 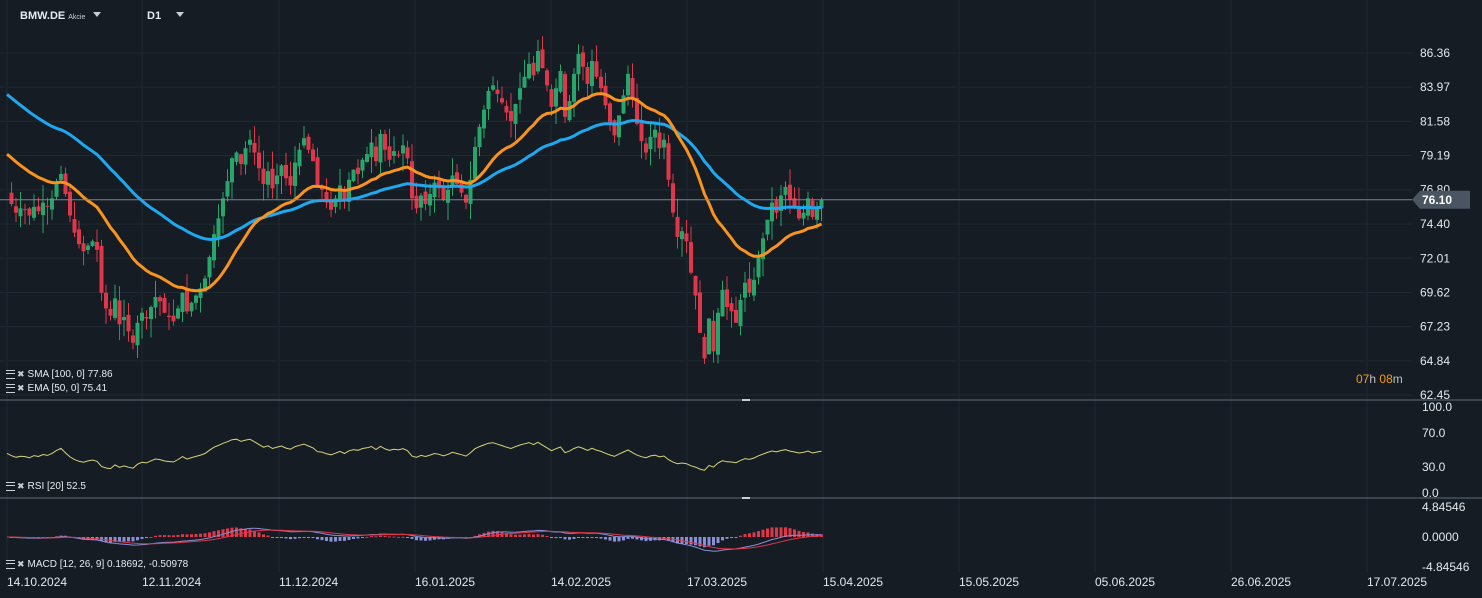 What do you see at coordinates (97, 564) in the screenshot?
I see `macd-legend: ✖ MACD [12, 26, 9] 0.18692, -0.50978` at bounding box center [97, 564].